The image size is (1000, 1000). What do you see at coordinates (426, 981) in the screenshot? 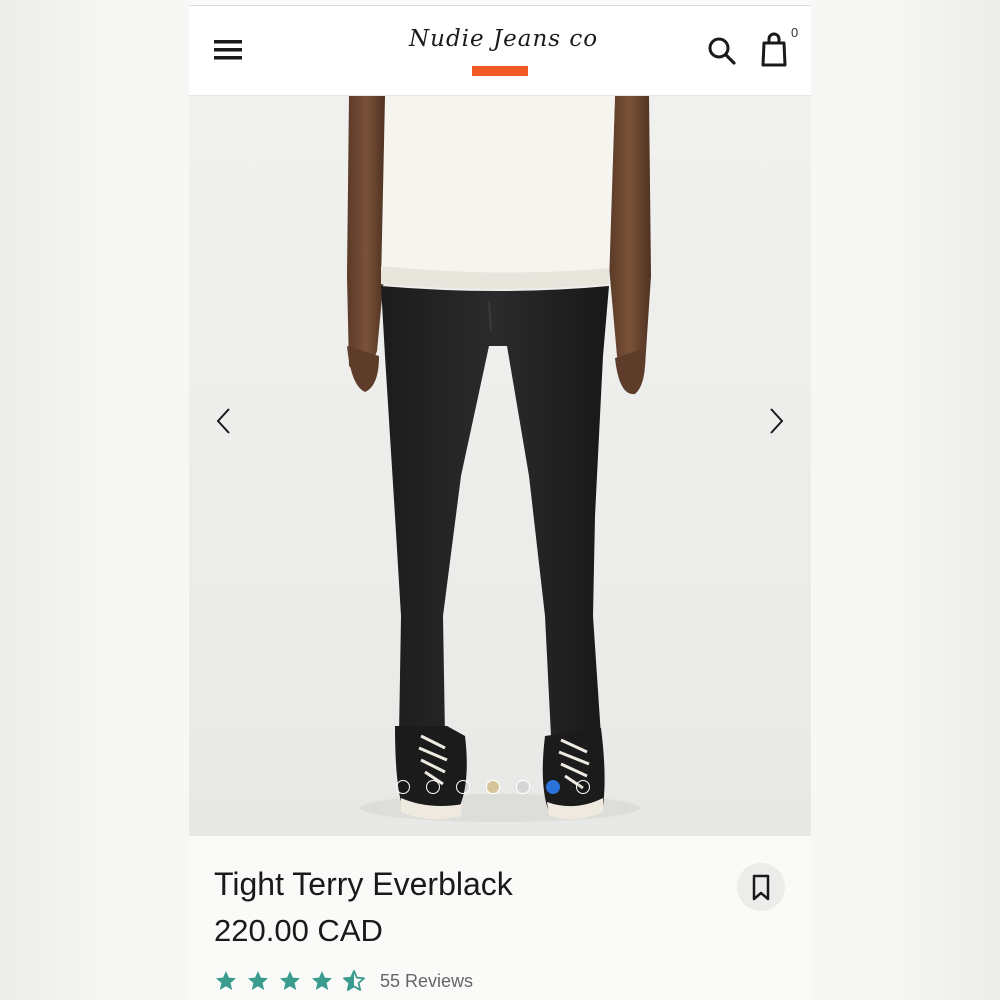
I see `reviews-link: 55 Reviews` at bounding box center [426, 981].